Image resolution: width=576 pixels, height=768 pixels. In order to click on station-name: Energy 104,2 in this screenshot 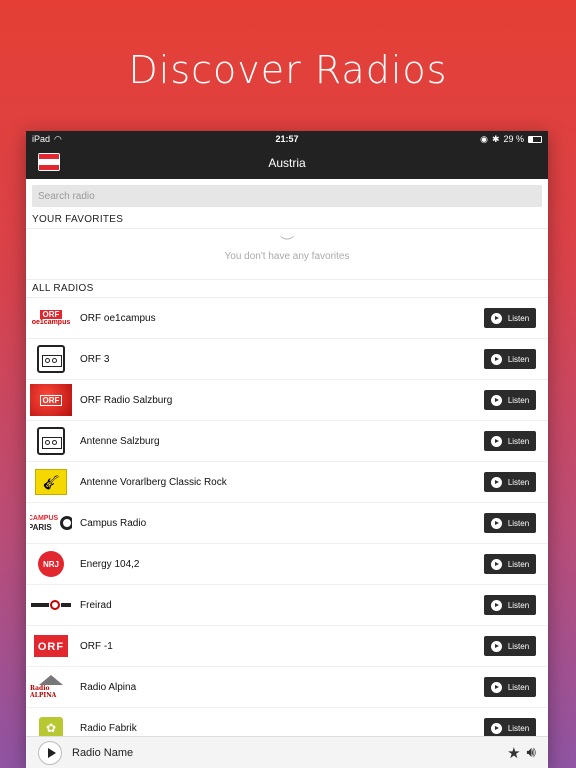, I will do `click(110, 564)`.